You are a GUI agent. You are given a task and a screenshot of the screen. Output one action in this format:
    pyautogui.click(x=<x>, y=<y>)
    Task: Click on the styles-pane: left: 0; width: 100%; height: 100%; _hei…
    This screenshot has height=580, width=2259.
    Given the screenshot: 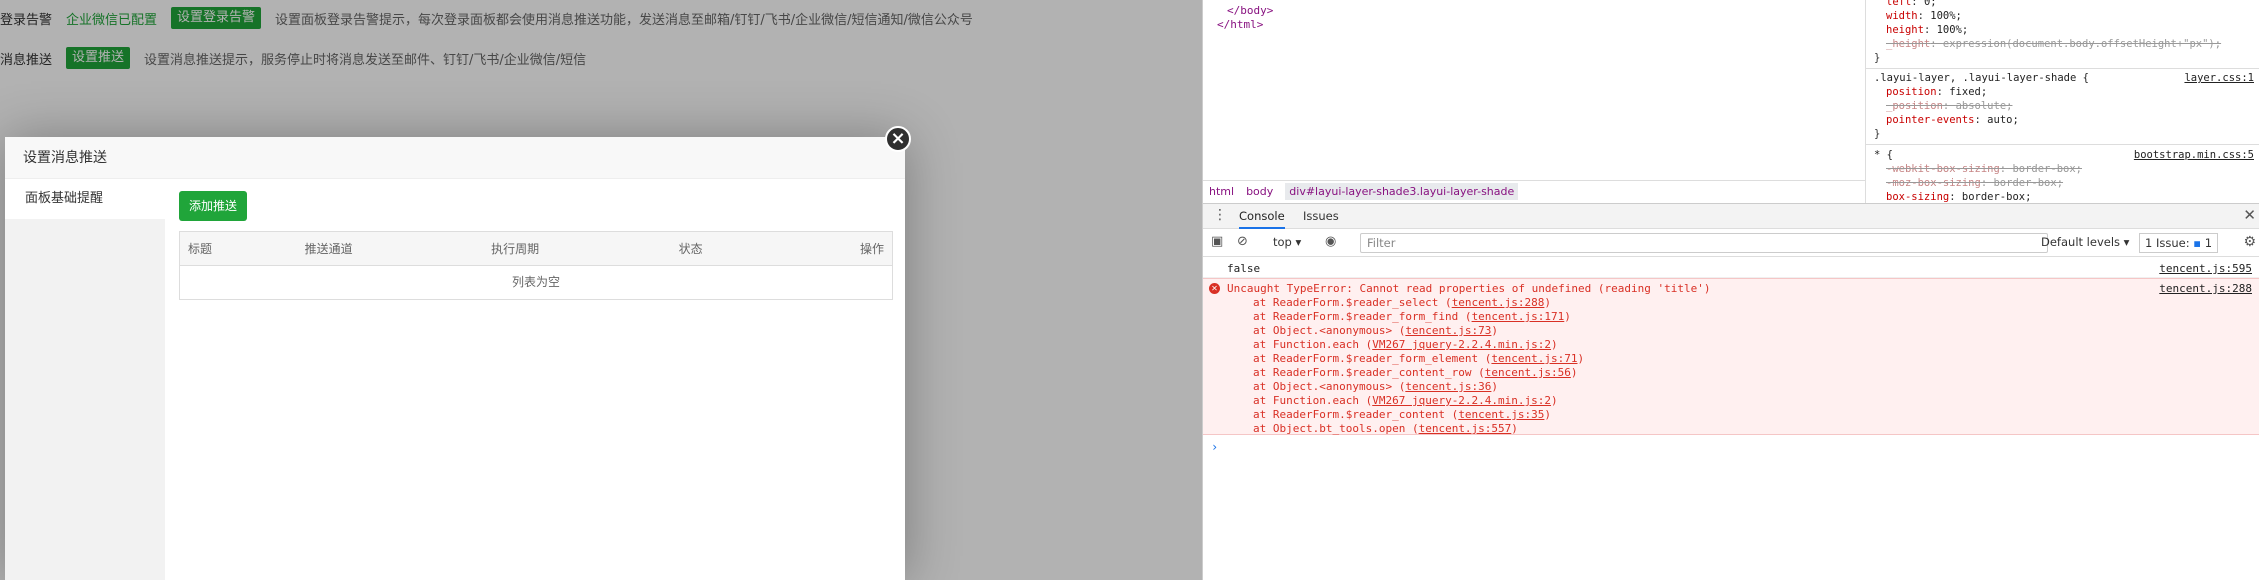 What is the action you would take?
    pyautogui.click(x=2062, y=101)
    